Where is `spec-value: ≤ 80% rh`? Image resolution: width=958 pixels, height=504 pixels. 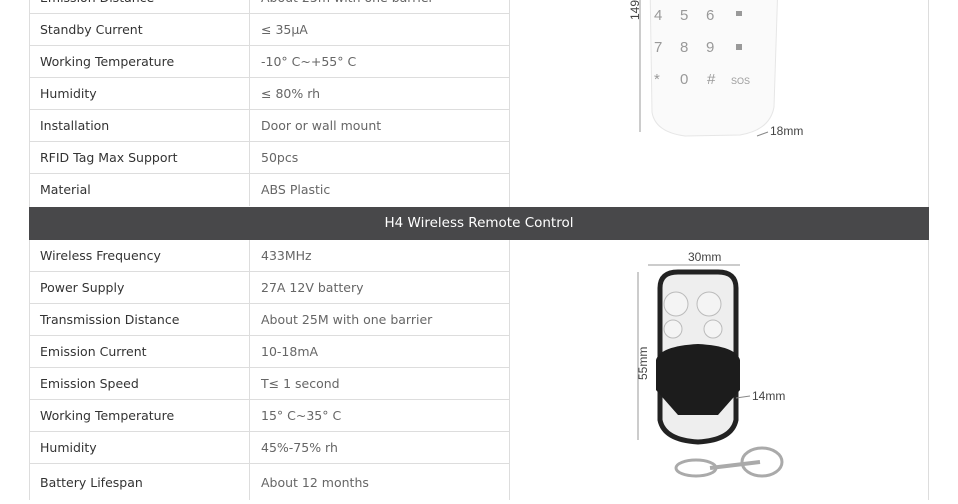 spec-value: ≤ 80% rh is located at coordinates (291, 93).